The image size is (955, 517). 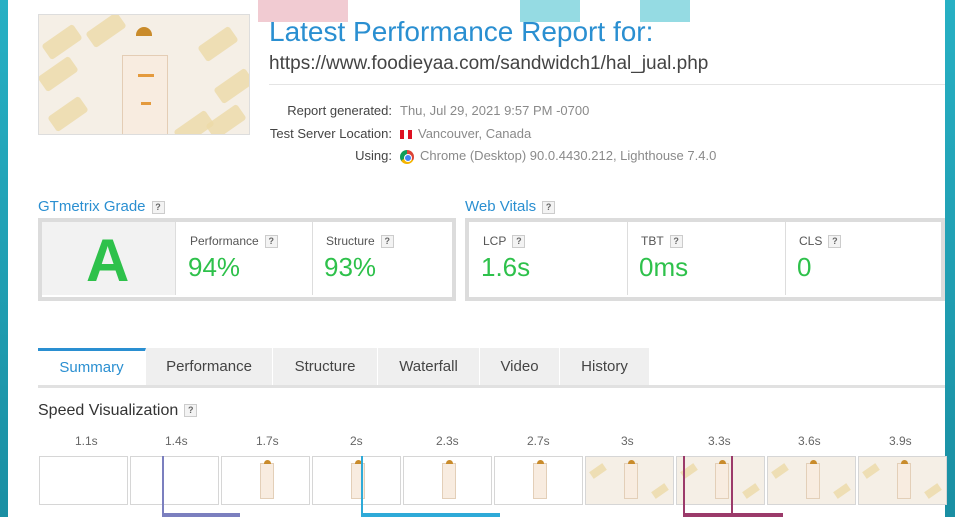 I want to click on tab-summary: Summary, so click(x=92, y=366).